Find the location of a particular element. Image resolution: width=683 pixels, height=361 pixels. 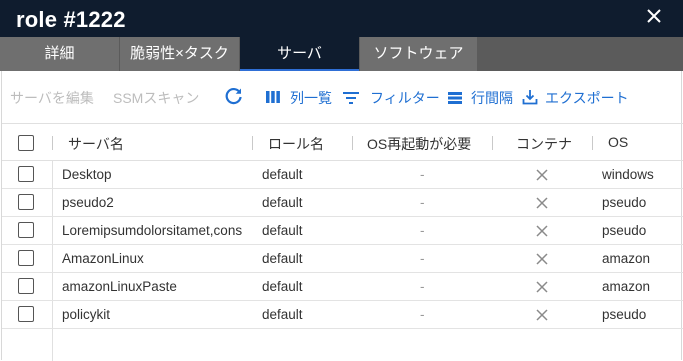

tab-bar: 詳細 脆弱性×タスク サーバ ソフトウェア is located at coordinates (341, 54).